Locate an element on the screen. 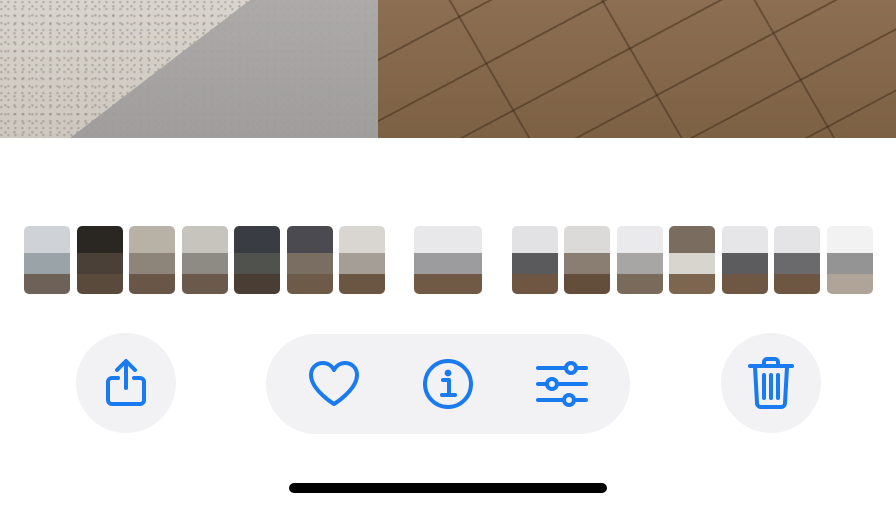  trash-icon is located at coordinates (771, 383).